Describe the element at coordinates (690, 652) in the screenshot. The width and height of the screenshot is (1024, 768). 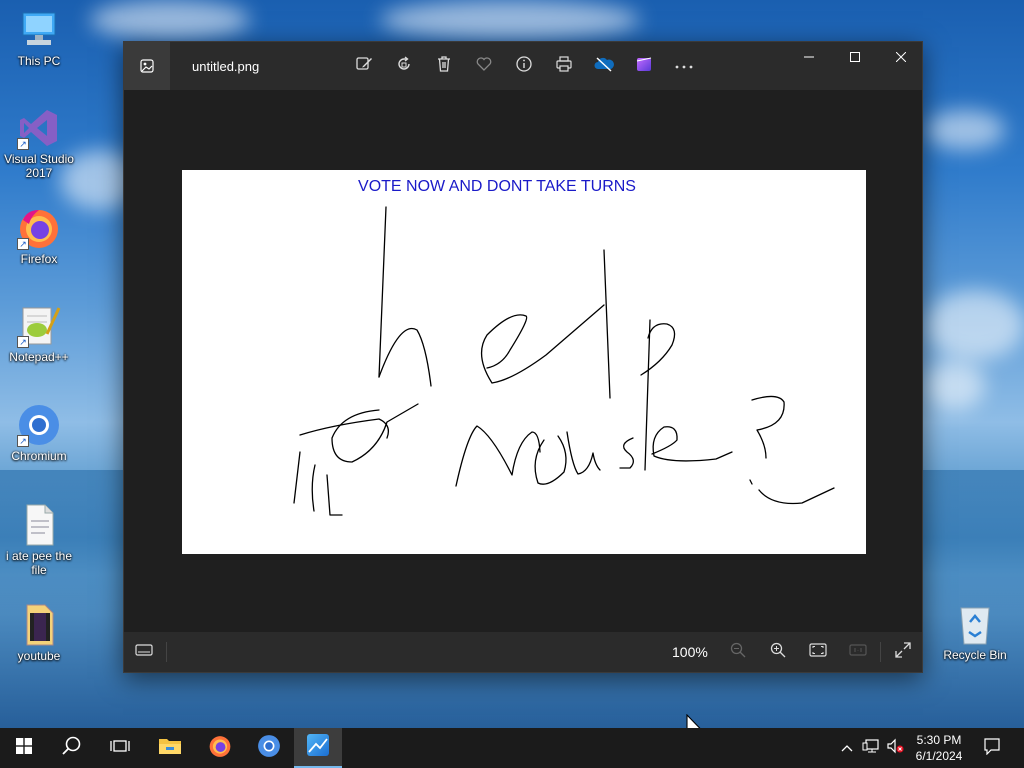
I see `zoom-level: 100%` at that location.